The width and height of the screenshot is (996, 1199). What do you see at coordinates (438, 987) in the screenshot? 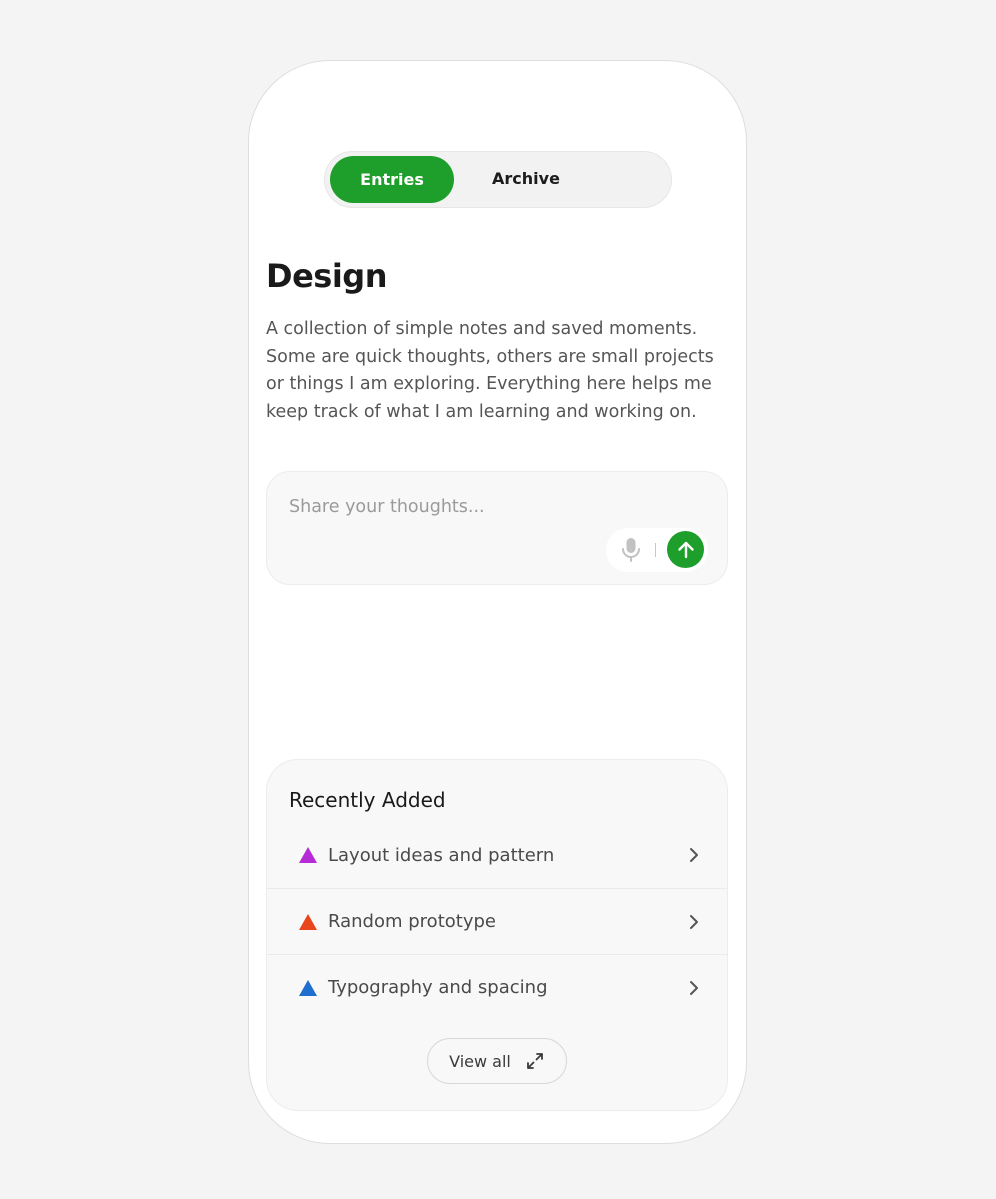
I see `list-item-label: Typography and spacing` at bounding box center [438, 987].